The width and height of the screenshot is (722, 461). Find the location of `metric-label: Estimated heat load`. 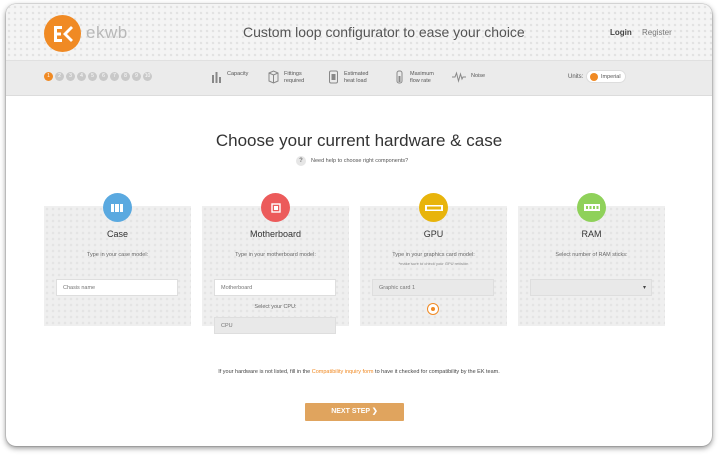

metric-label: Estimated heat load is located at coordinates (356, 77).